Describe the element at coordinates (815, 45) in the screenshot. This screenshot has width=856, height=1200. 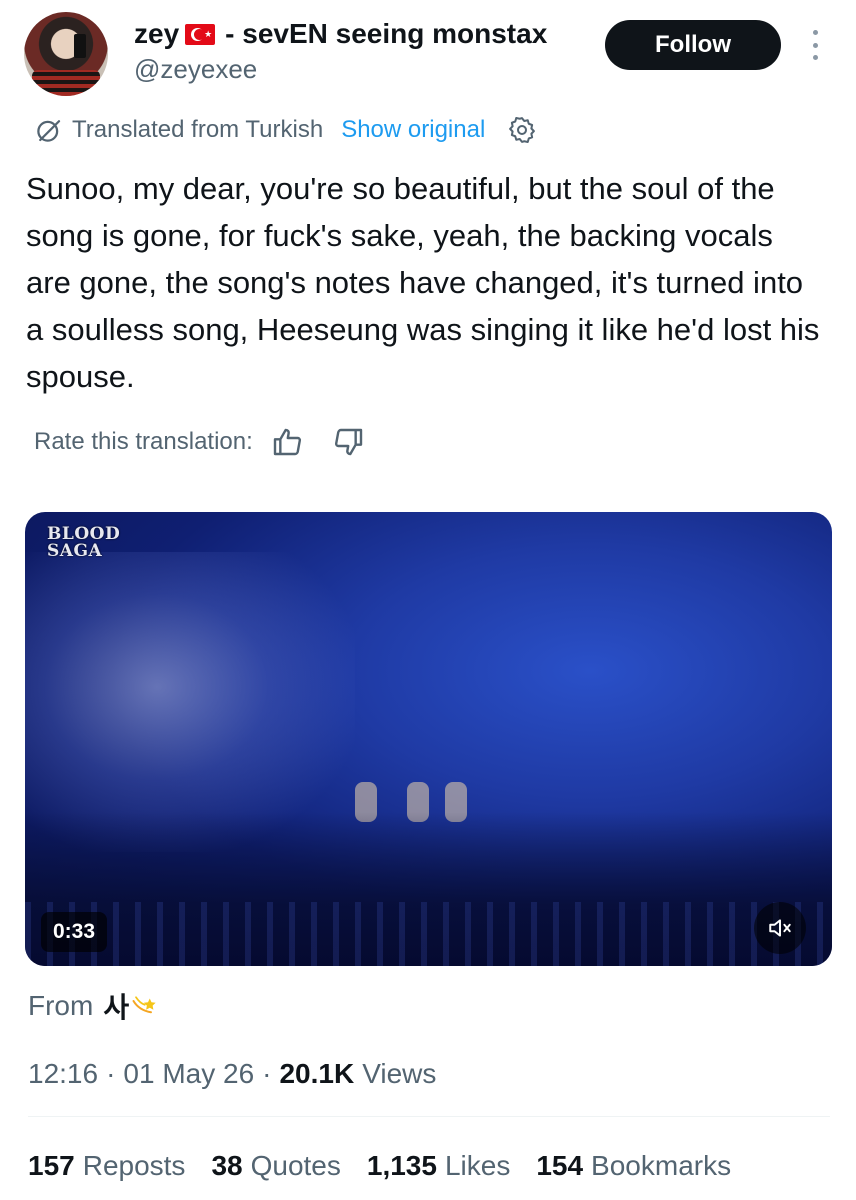
I see `more-options-icon` at that location.